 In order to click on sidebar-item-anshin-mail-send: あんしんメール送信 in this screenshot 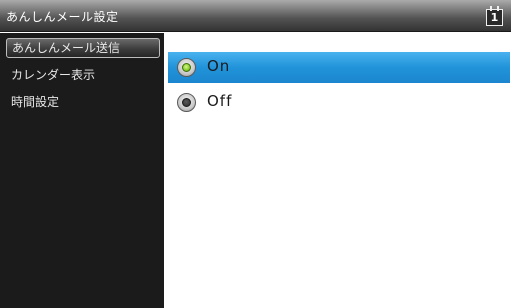, I will do `click(83, 48)`.